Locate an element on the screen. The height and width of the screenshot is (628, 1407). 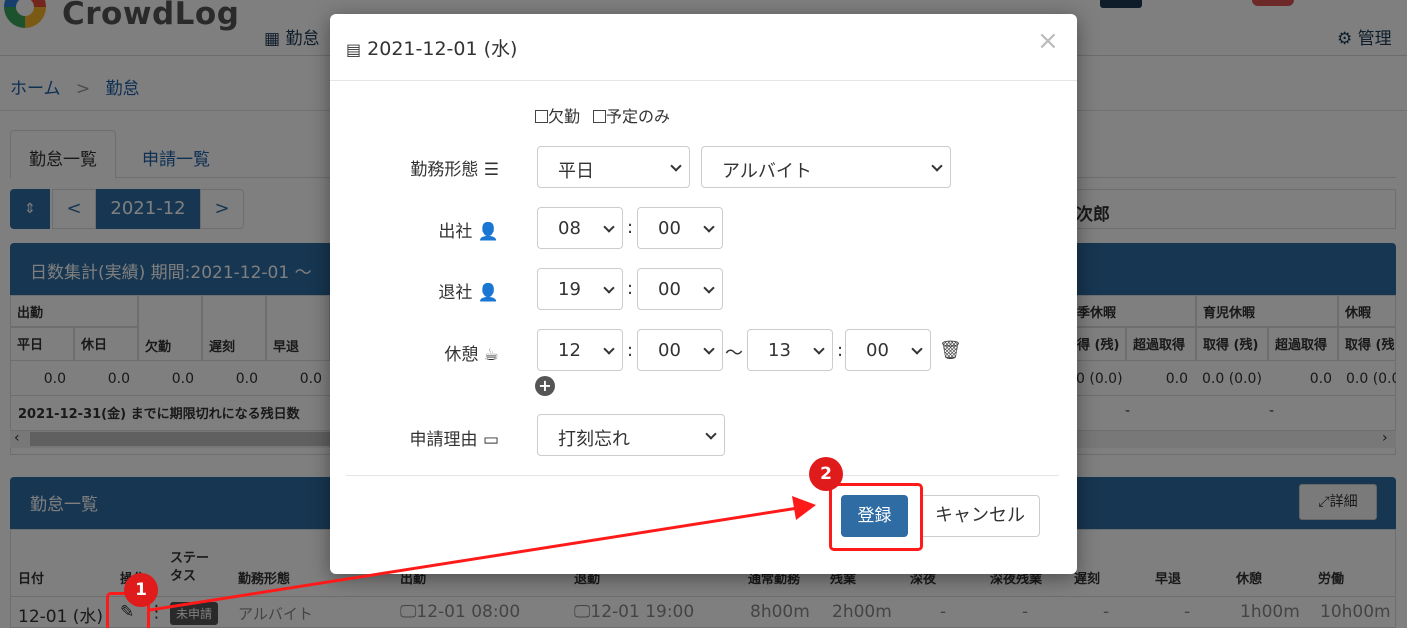
annotation-arrow is located at coordinates (482, 554).